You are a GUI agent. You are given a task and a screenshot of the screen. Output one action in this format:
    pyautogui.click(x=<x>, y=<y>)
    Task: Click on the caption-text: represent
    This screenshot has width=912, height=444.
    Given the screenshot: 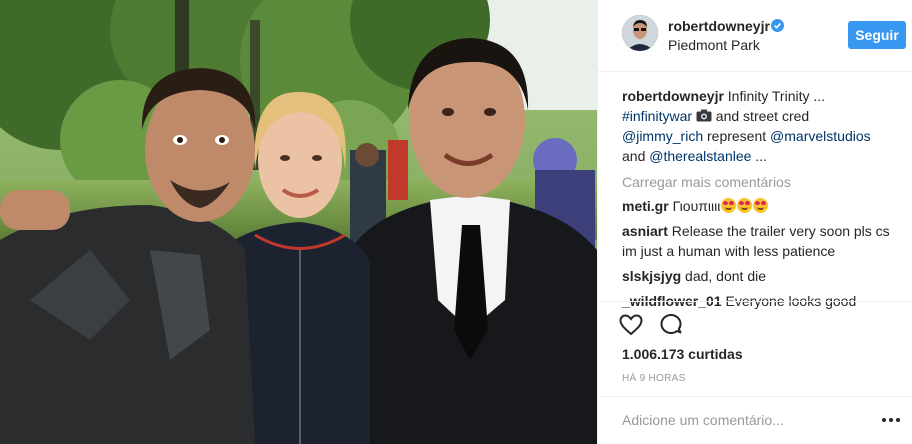 What is the action you would take?
    pyautogui.click(x=737, y=136)
    